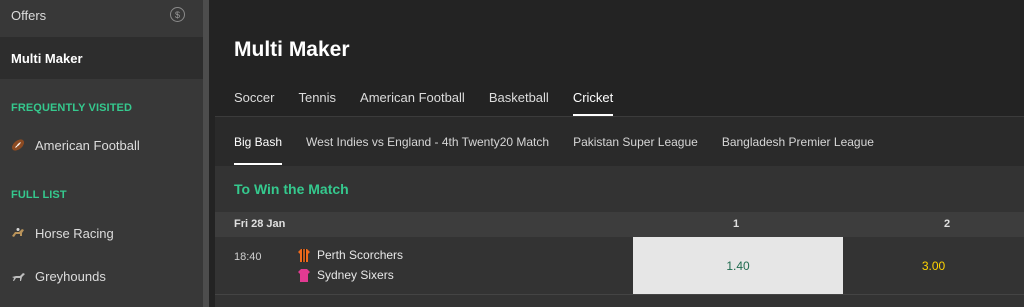 This screenshot has height=307, width=1024. What do you see at coordinates (519, 103) in the screenshot?
I see `tab-basketball: Basketball` at bounding box center [519, 103].